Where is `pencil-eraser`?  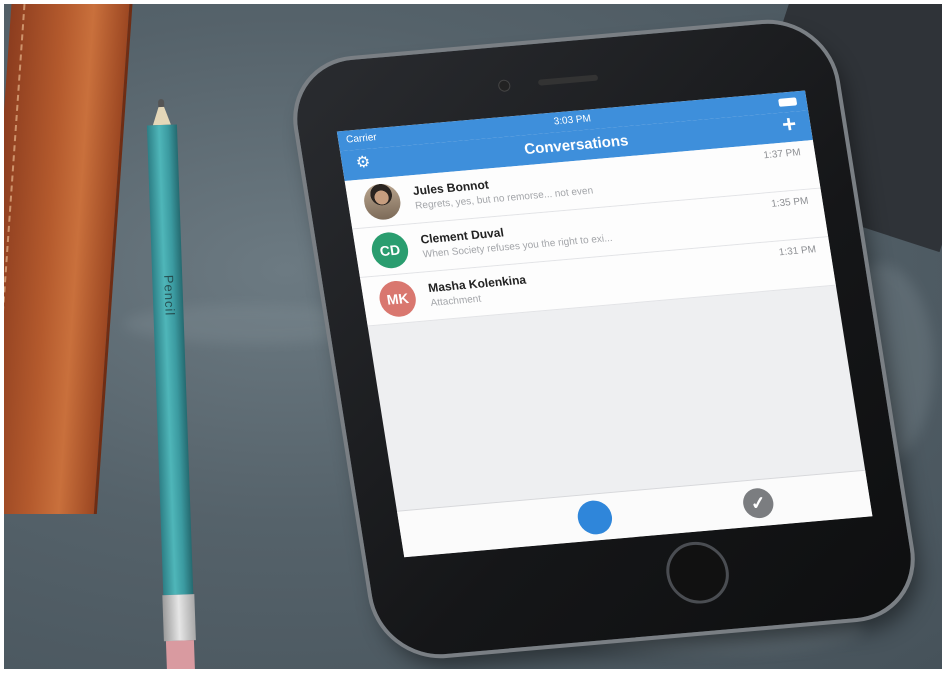
pencil-eraser is located at coordinates (180, 654).